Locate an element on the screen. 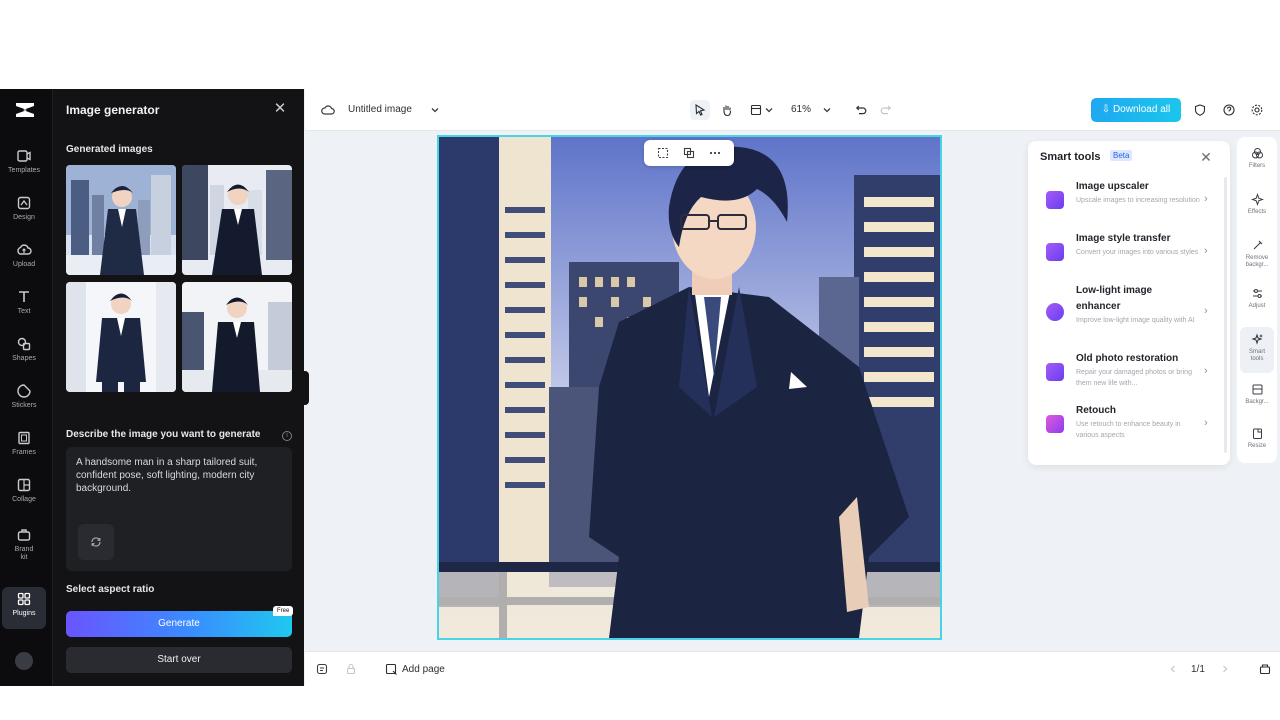  rail-item-effects: Effects is located at coordinates (1257, 208).